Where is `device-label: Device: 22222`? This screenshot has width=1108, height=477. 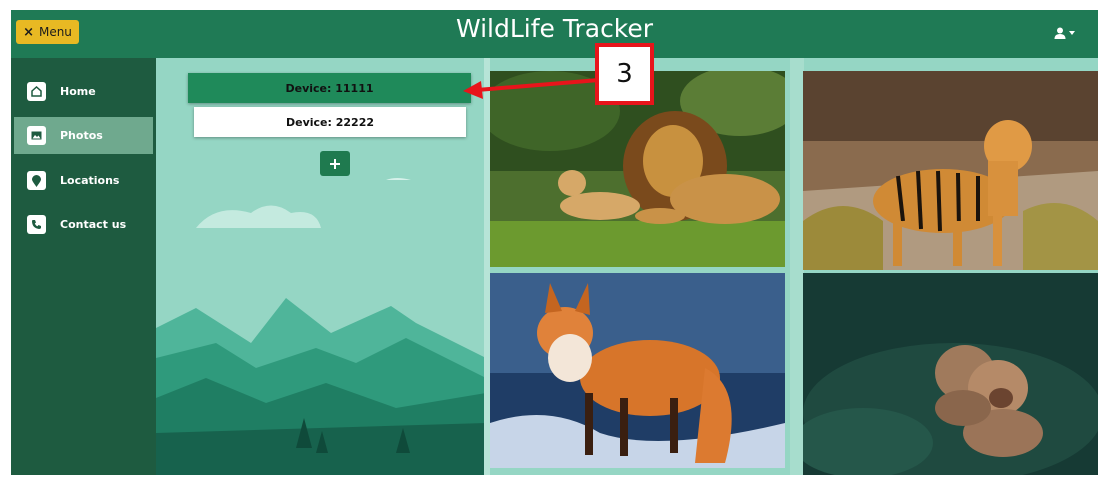
device-label: Device: 22222 is located at coordinates (329, 122).